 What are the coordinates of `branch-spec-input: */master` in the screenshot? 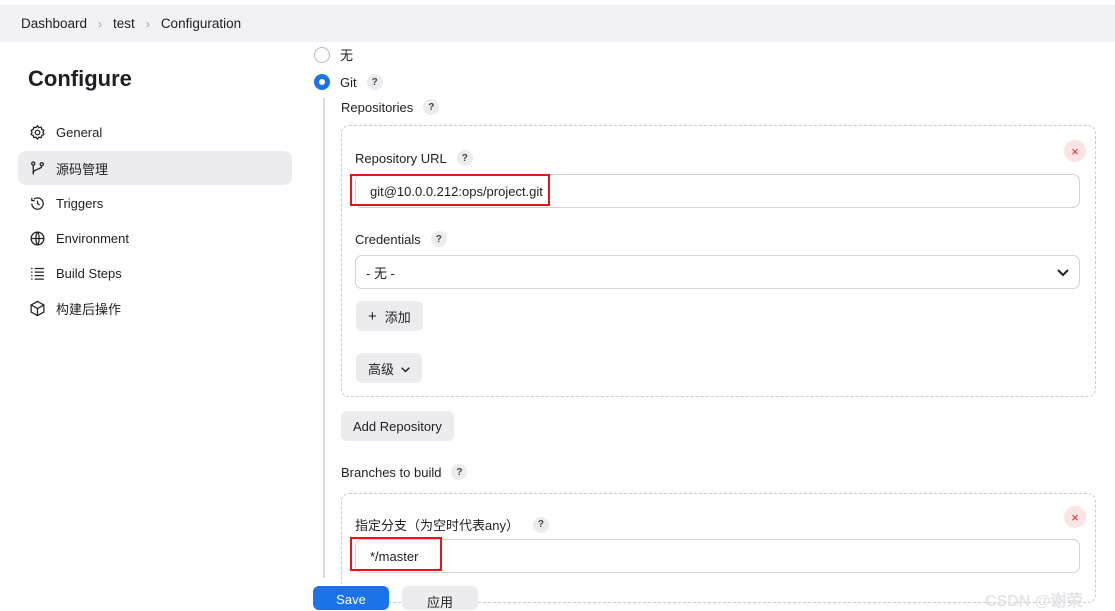 It's located at (717, 556).